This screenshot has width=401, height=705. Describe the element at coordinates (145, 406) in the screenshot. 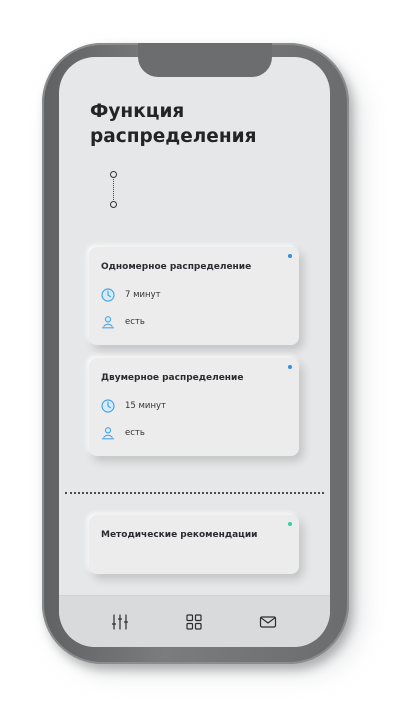

I see `duration-text: 15 минут` at that location.